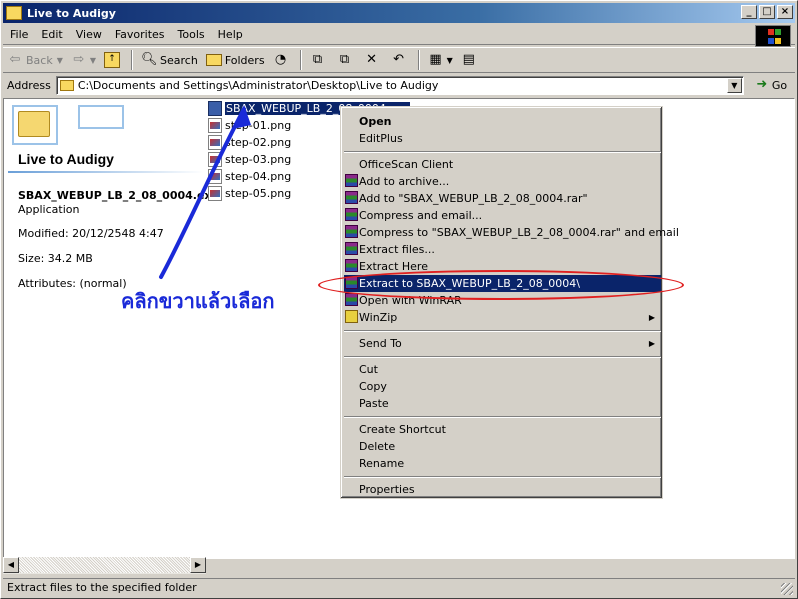 This screenshot has width=798, height=599. I want to click on menu-item-label: Properties, so click(387, 489).